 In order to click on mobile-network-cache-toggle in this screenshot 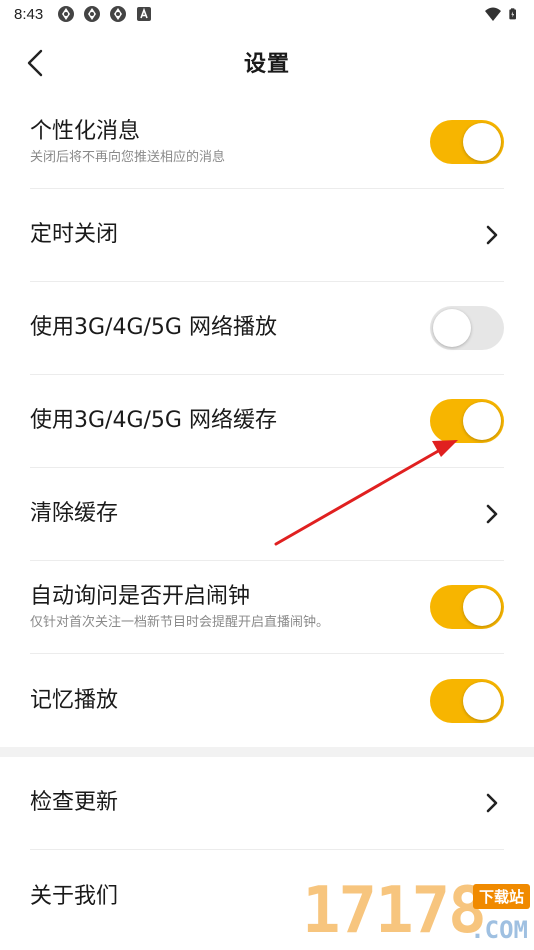, I will do `click(467, 421)`.